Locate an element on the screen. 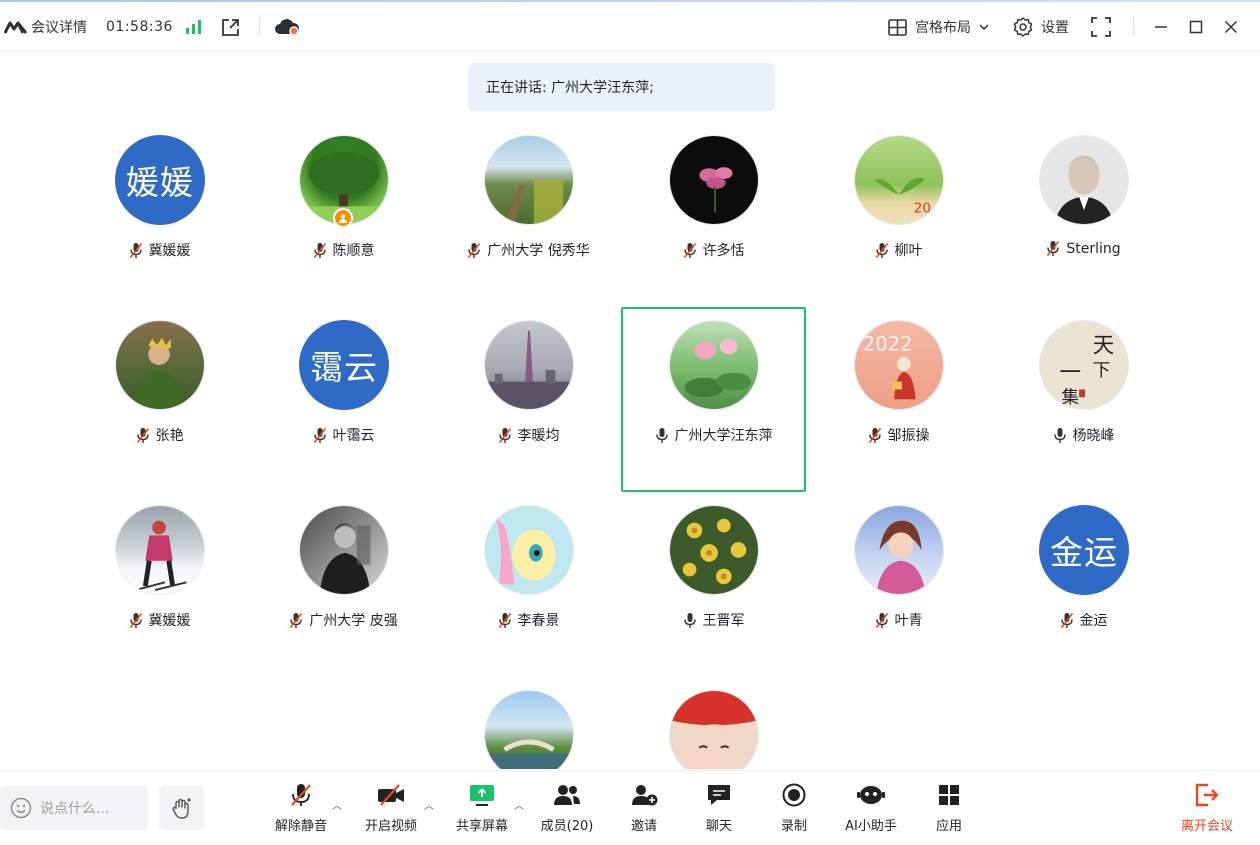 The height and width of the screenshot is (845, 1260). svg-text: 20 is located at coordinates (922, 208).